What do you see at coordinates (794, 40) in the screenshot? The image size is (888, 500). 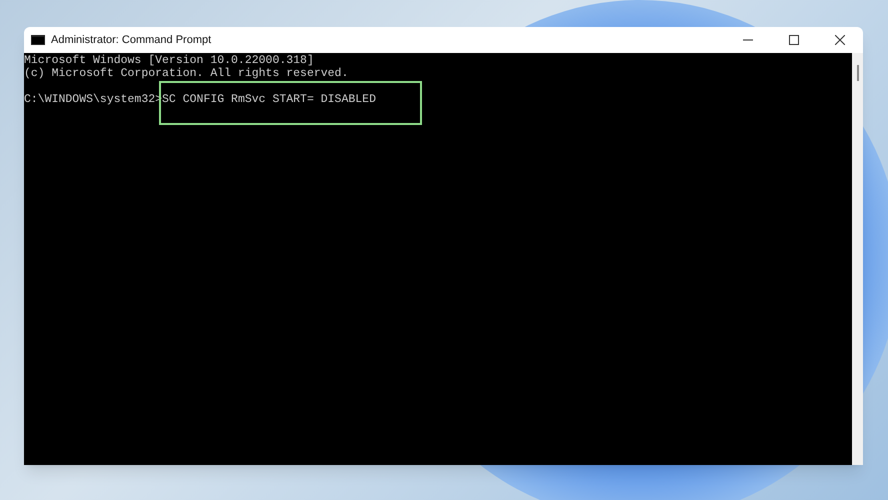 I see `maximize-icon` at bounding box center [794, 40].